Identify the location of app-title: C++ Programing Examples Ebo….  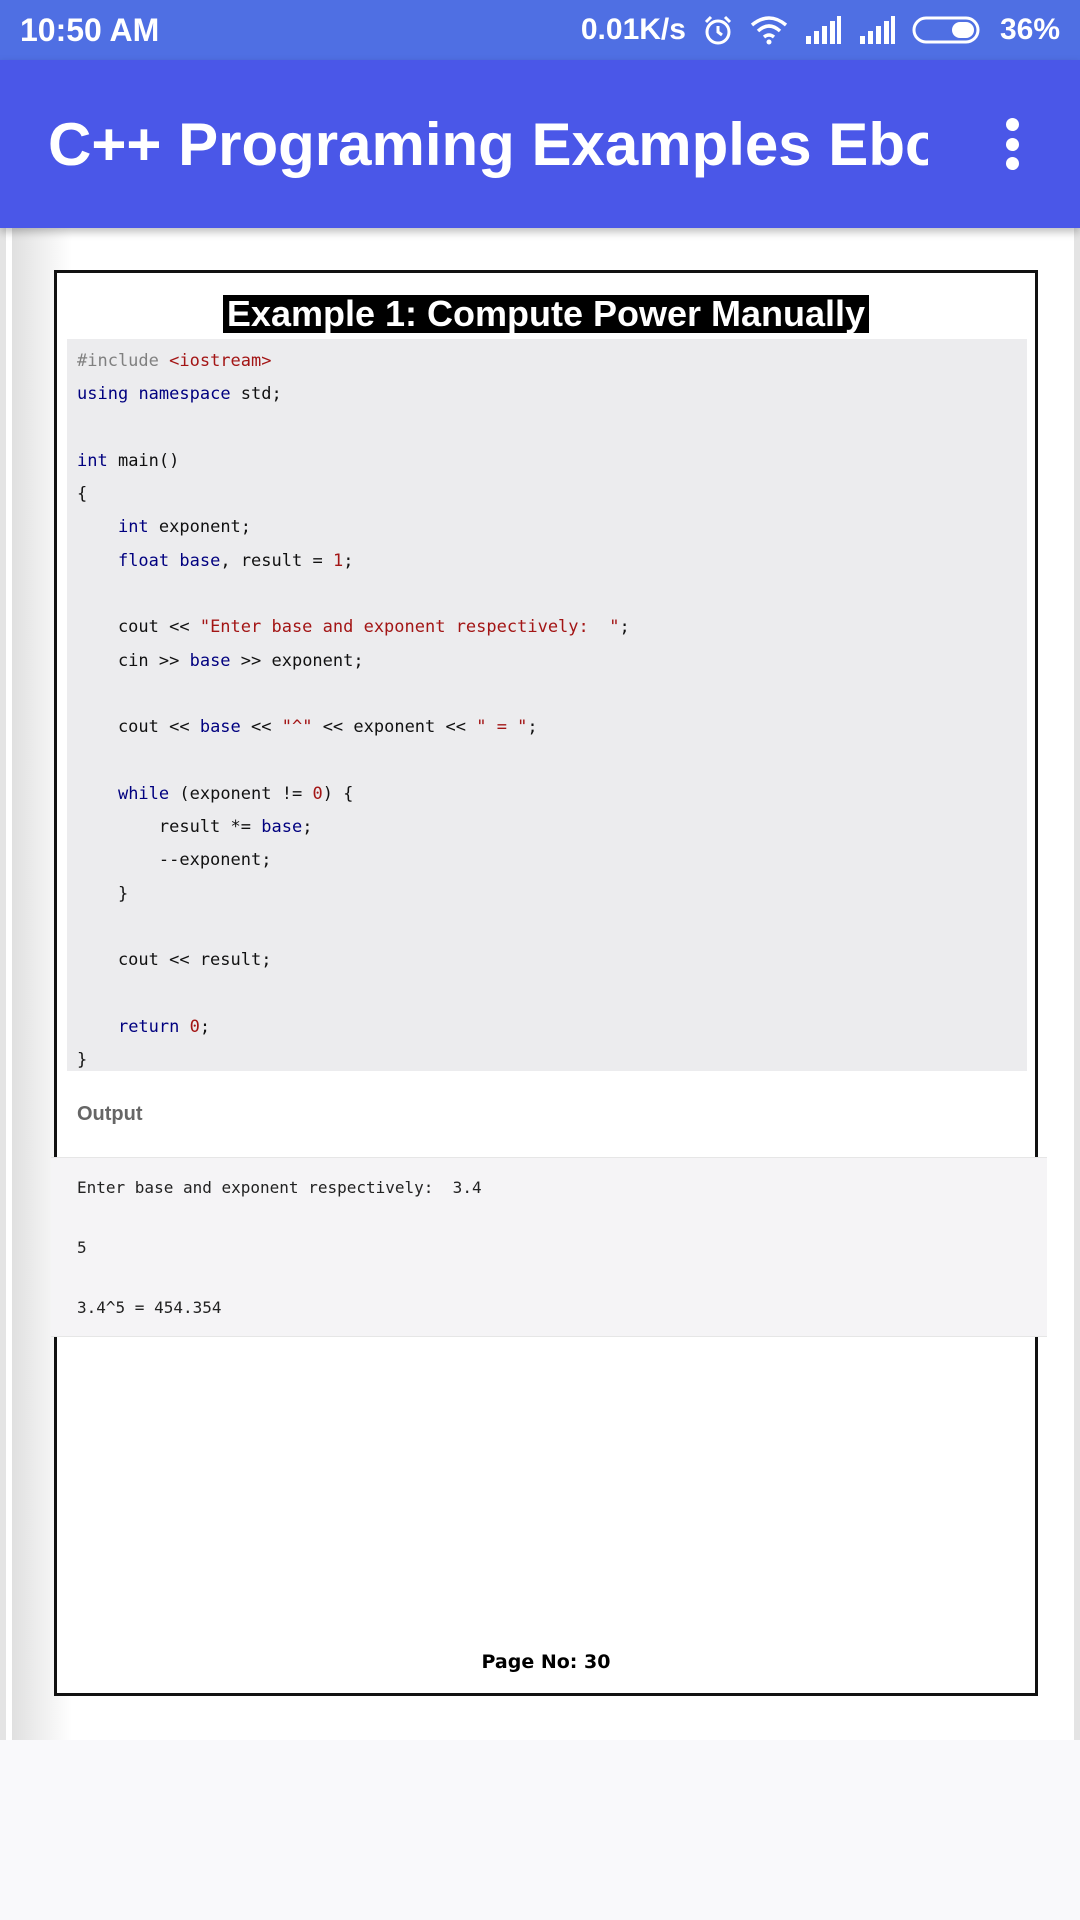
(488, 144).